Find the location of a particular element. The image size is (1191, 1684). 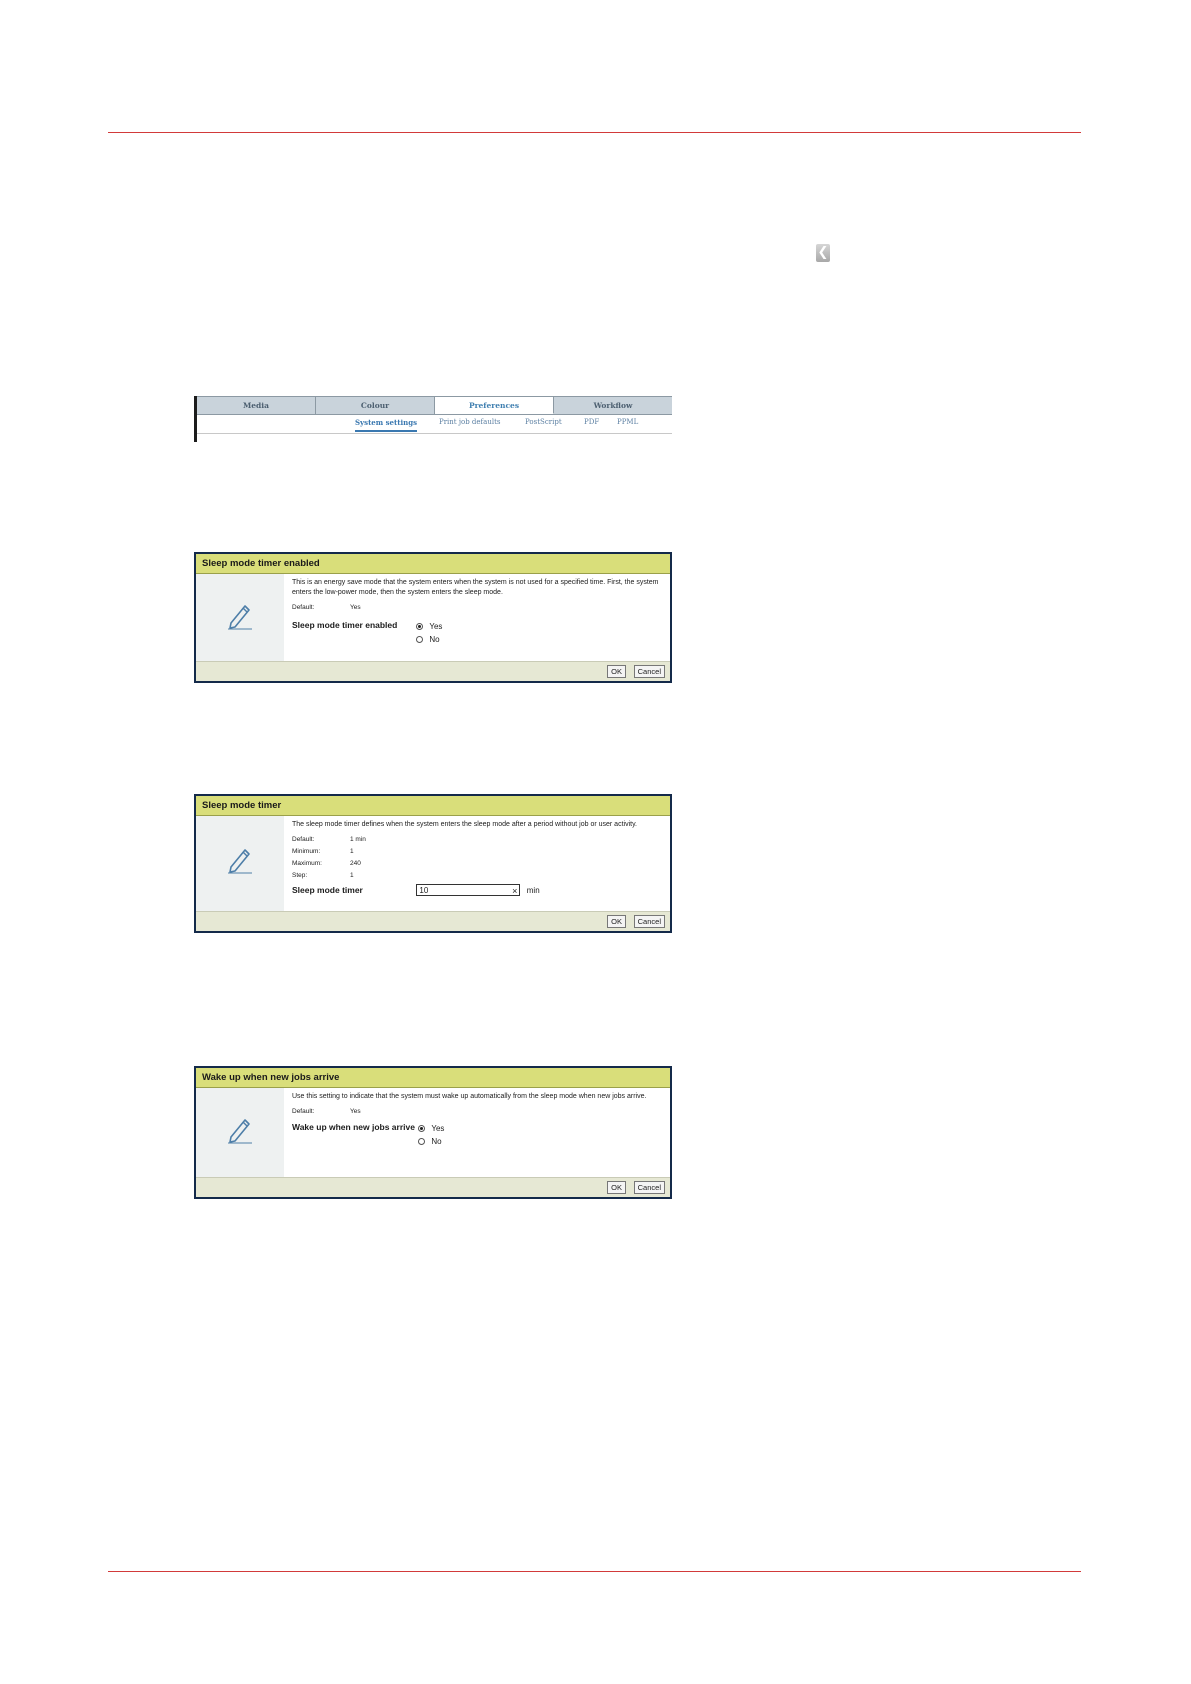

setting-label: Sleep mode timer is located at coordinates (327, 889).